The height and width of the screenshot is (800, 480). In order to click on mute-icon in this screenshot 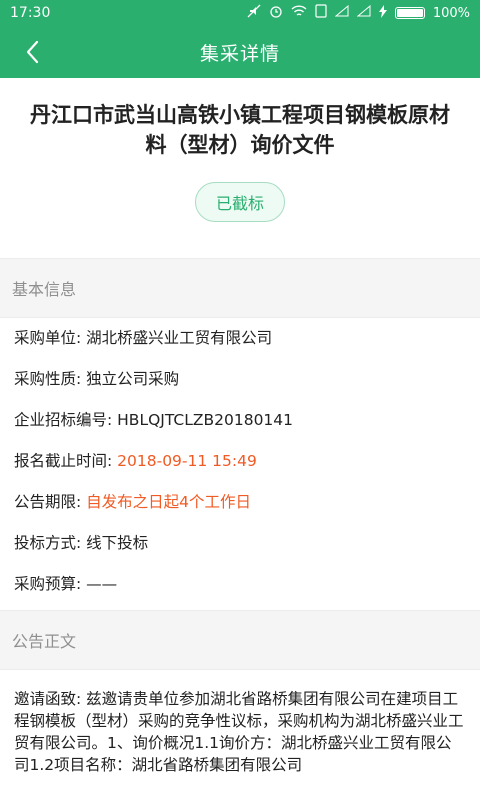, I will do `click(254, 13)`.